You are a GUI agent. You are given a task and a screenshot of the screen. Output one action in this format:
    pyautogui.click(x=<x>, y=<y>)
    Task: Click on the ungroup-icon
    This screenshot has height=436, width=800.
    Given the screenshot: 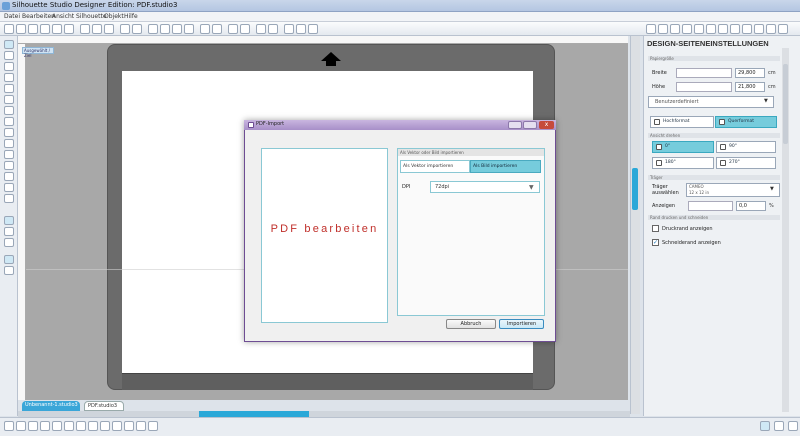 What is the action you would take?
    pyautogui.click(x=217, y=29)
    